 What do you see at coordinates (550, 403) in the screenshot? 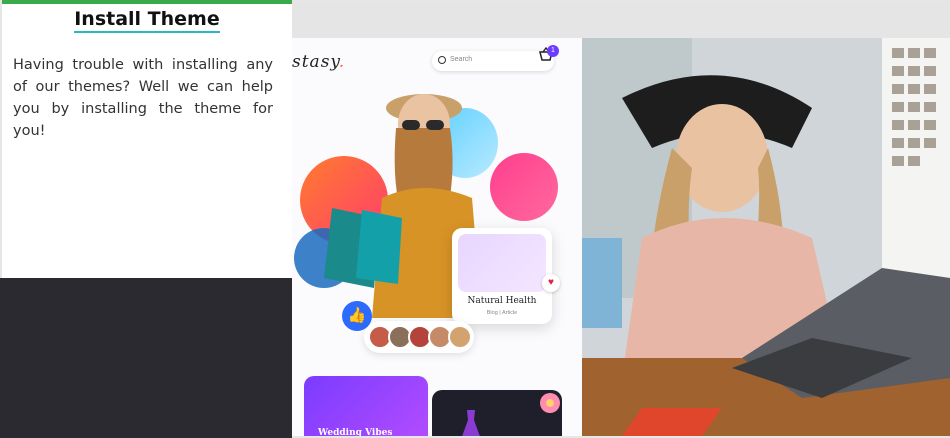
I see `flower-icon` at bounding box center [550, 403].